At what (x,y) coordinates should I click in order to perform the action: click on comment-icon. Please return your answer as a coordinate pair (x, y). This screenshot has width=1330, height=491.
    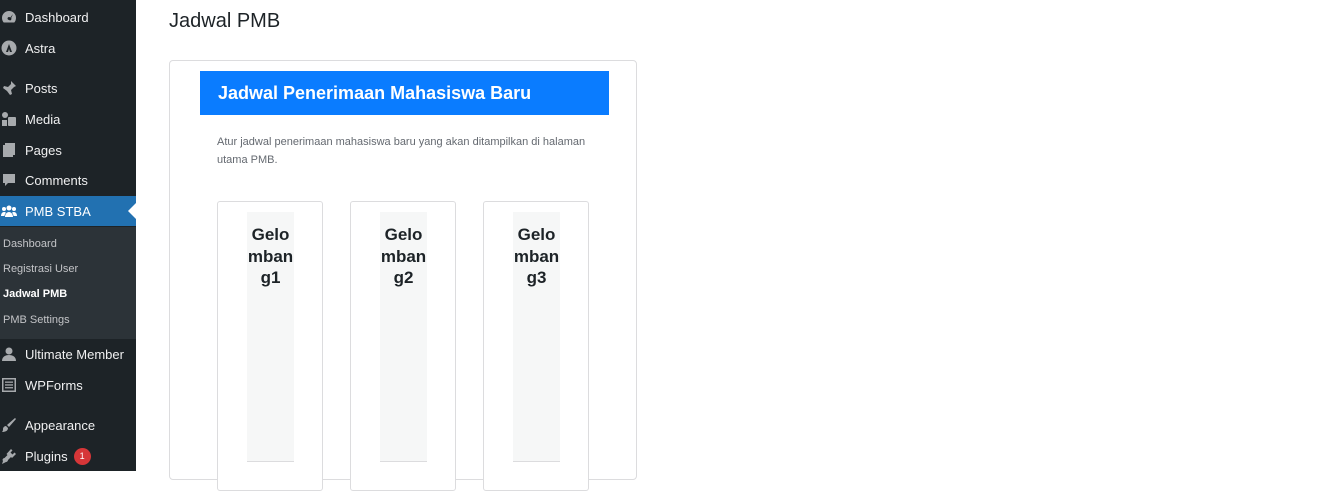
    Looking at the image, I should click on (9, 180).